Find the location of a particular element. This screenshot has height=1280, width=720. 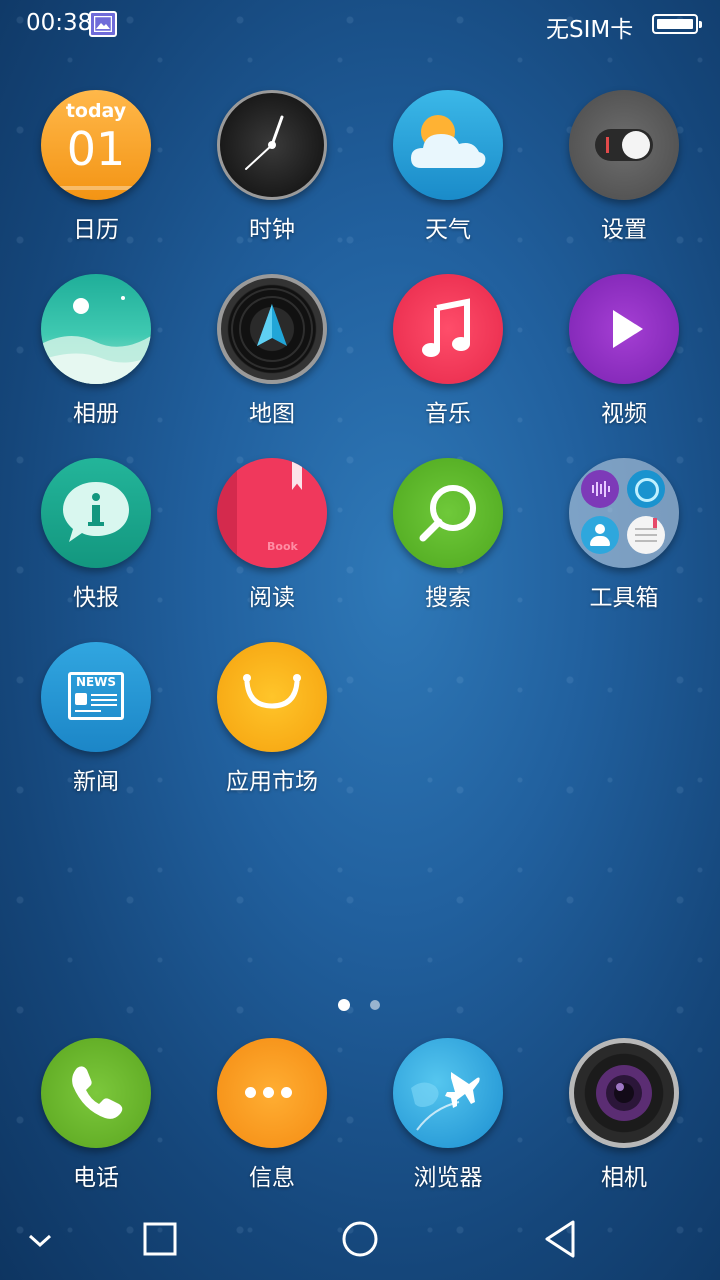

gallery-notification-icon is located at coordinates (103, 24).